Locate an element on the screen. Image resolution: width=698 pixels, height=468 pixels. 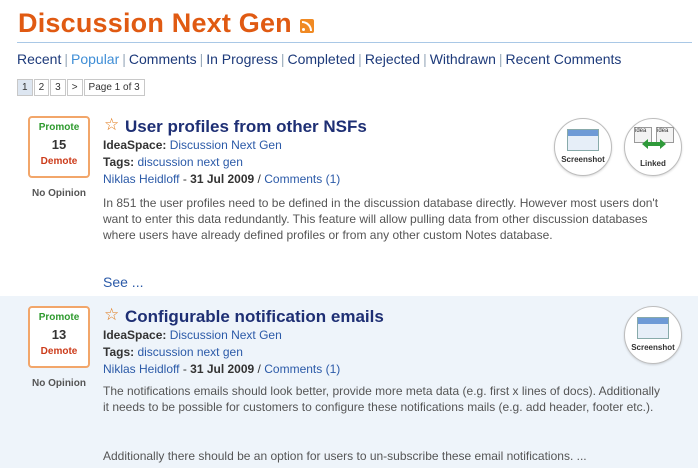
nav-in-progress: In Progress is located at coordinates (242, 59).